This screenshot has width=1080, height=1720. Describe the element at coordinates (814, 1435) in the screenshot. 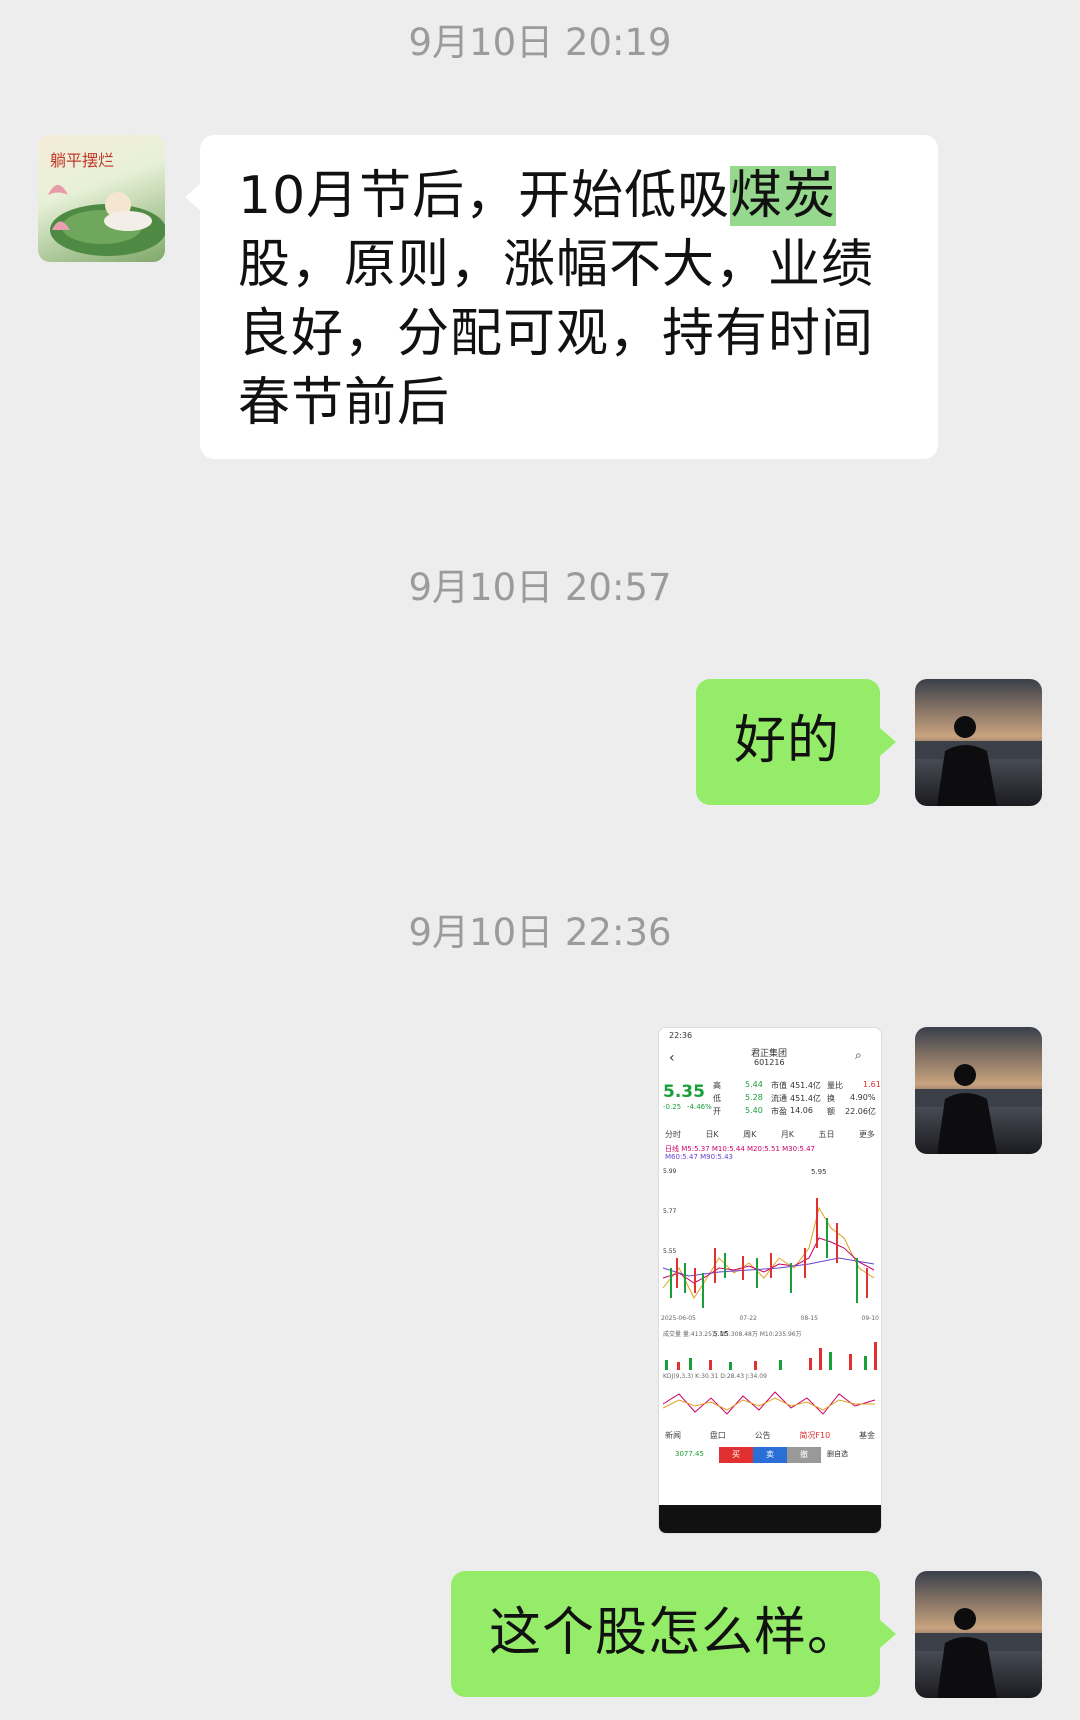

I see `tab-f10: 简况F10` at that location.